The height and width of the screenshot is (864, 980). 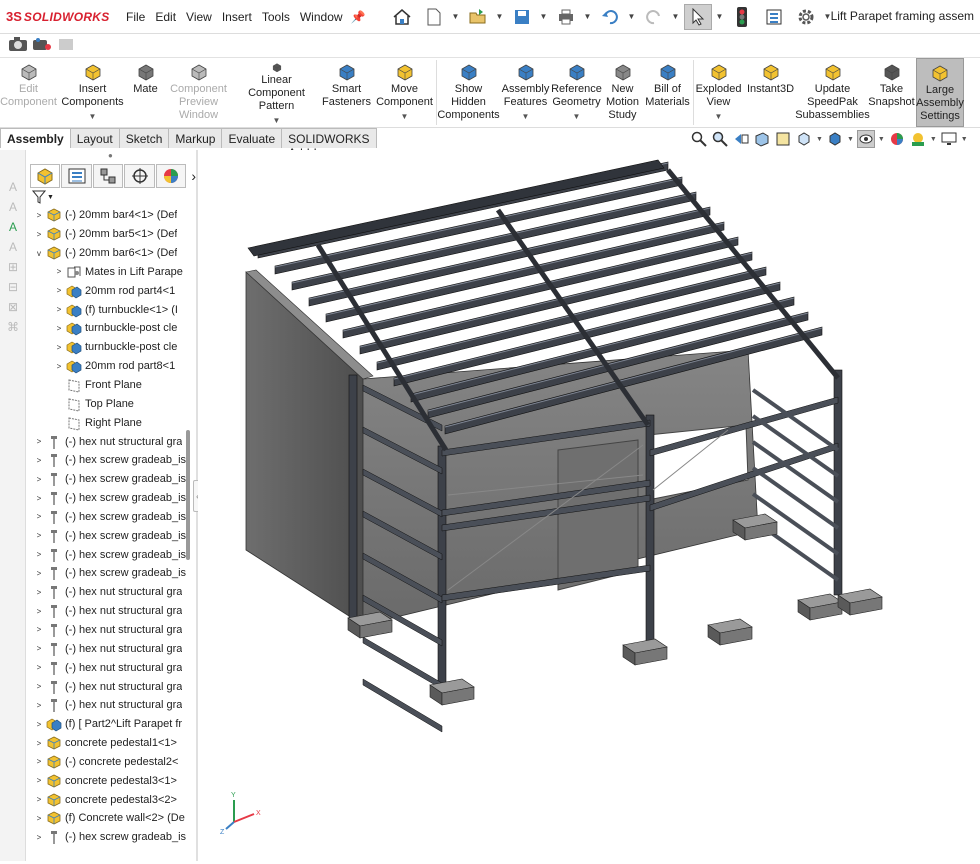 What do you see at coordinates (165, 17) in the screenshot?
I see `menu-edit: Edit` at bounding box center [165, 17].